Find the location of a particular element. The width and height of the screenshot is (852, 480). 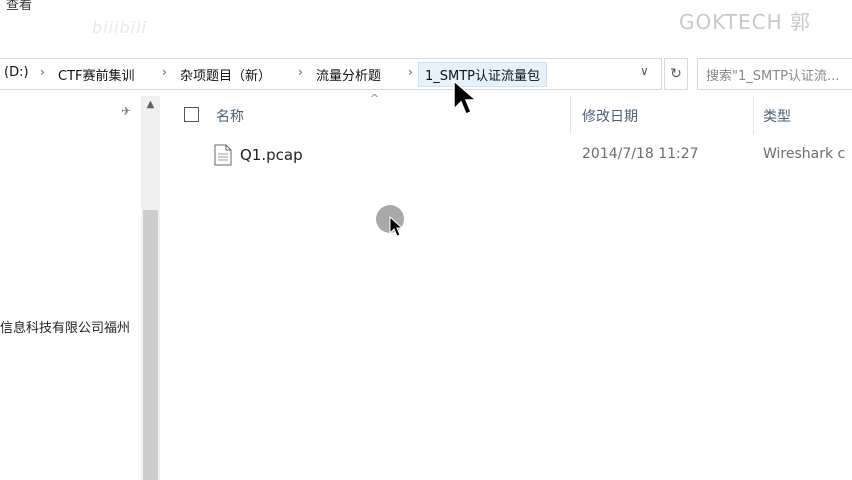

chevron-down-icon: ∨ is located at coordinates (644, 71).